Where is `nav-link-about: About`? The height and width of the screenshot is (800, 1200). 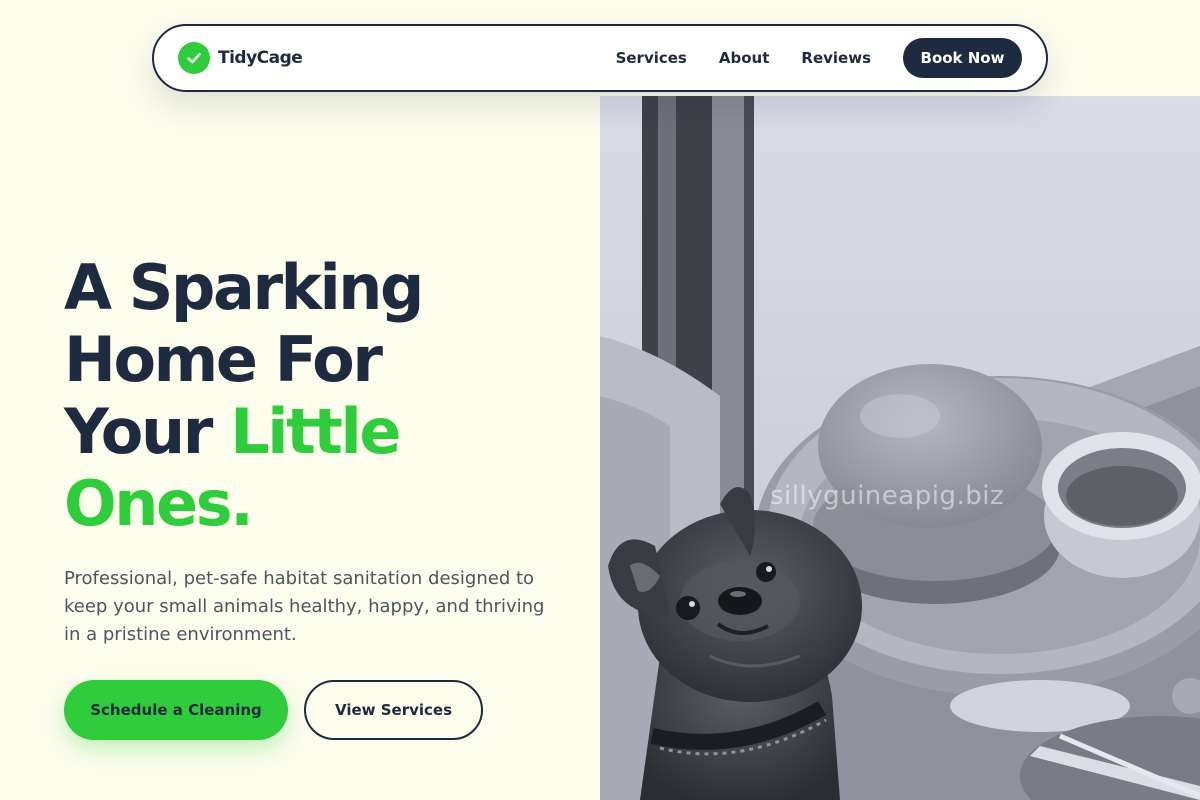
nav-link-about: About is located at coordinates (744, 58).